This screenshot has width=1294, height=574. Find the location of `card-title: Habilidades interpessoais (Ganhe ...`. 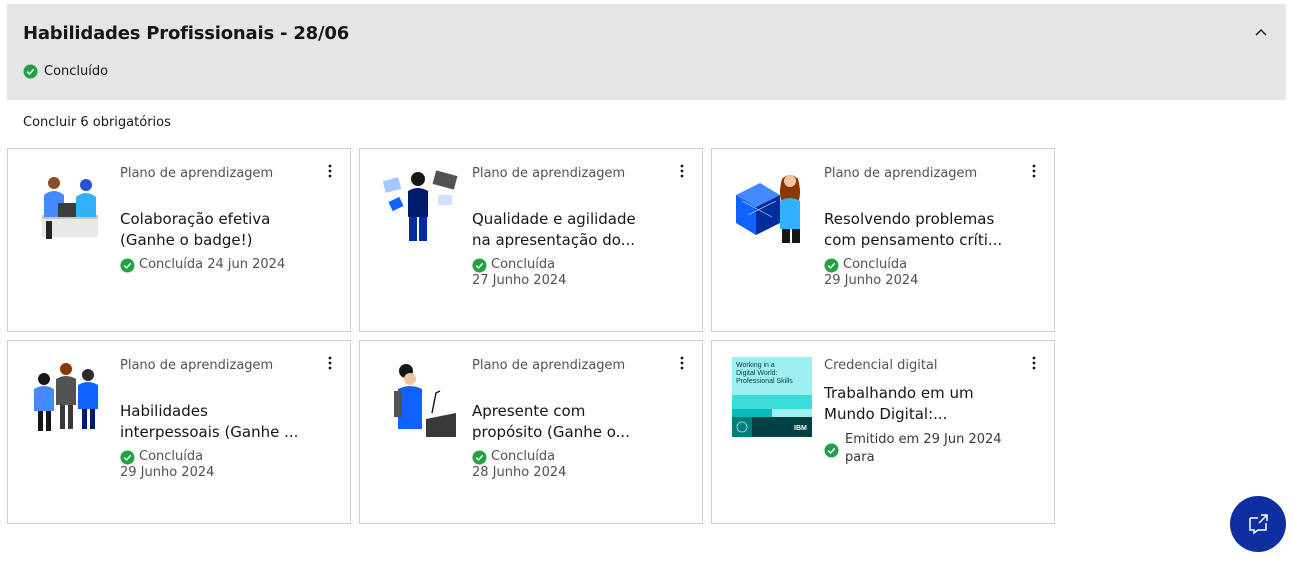

card-title: Habilidades interpessoais (Ganhe ... is located at coordinates (230, 422).